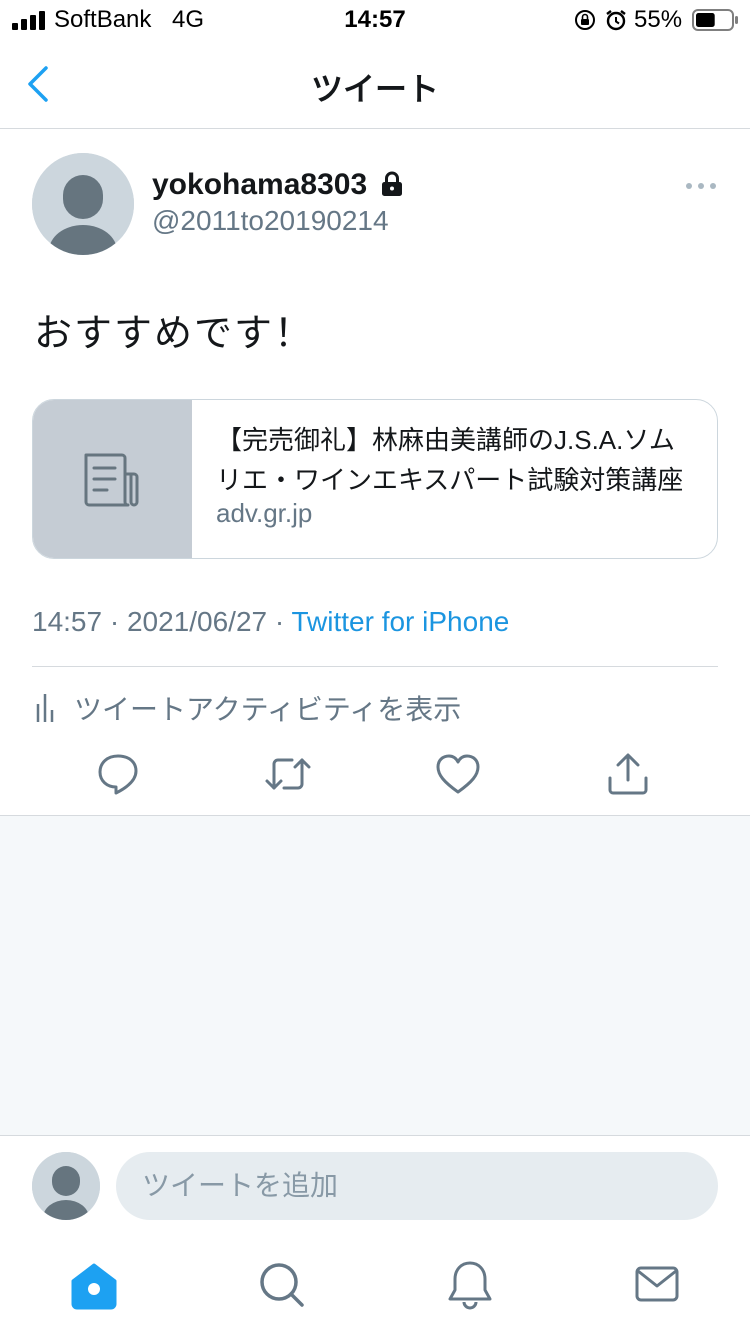 Image resolution: width=750 pixels, height=1335 pixels. I want to click on share-icon, so click(628, 774).